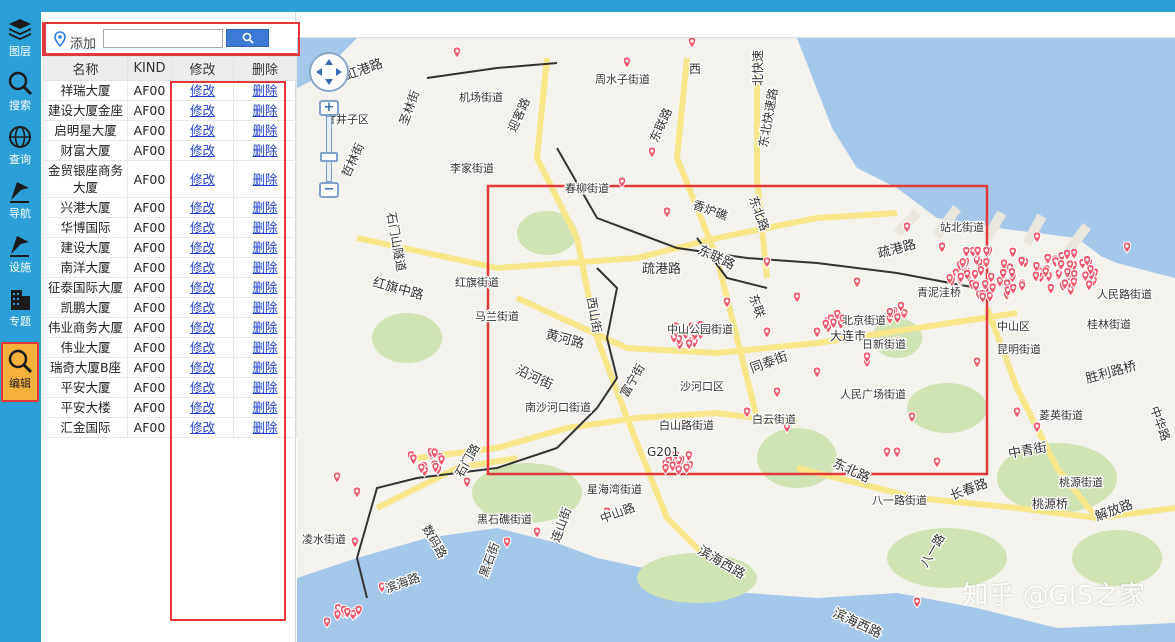 The width and height of the screenshot is (1175, 642). Describe the element at coordinates (20, 321) in the screenshot. I see `nav-label: 专题` at that location.